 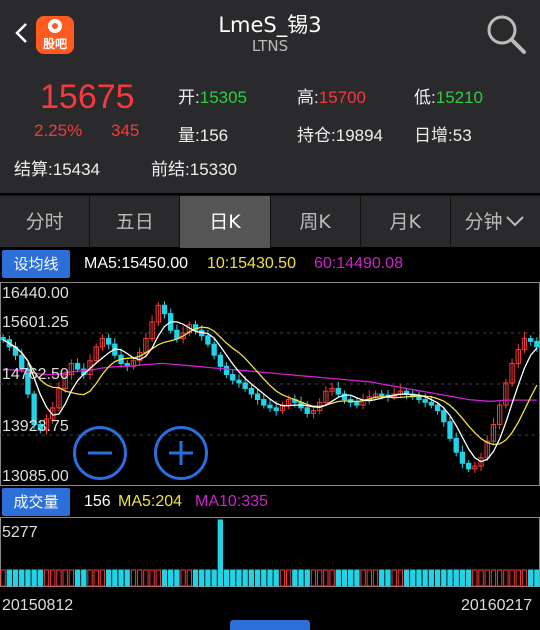 What do you see at coordinates (125, 130) in the screenshot?
I see `change-value: 345` at bounding box center [125, 130].